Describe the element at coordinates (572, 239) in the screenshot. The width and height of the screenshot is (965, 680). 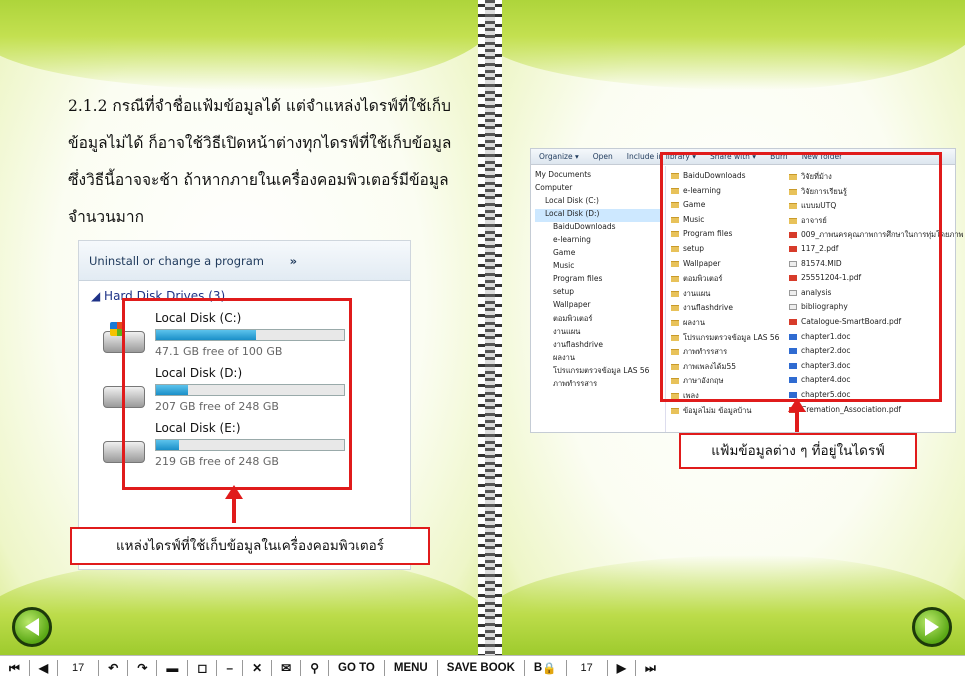
I see `nav-item: e-learning` at that location.